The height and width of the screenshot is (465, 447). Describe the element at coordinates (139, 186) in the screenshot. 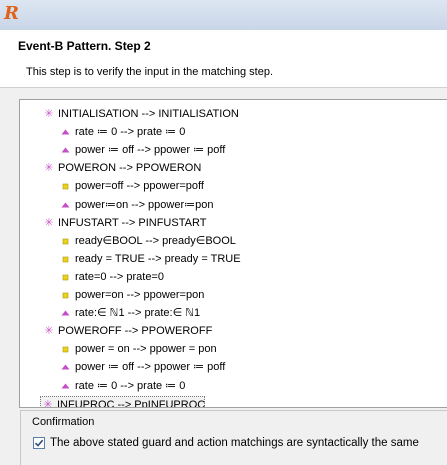

I see `tree-row-label: power=off --> ppower=poff` at that location.